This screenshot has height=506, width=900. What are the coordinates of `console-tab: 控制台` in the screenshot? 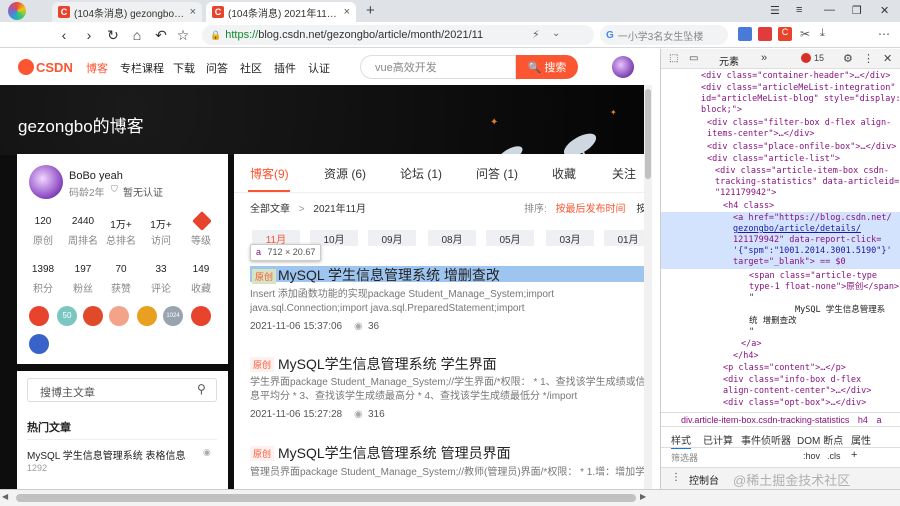 It's located at (704, 479).